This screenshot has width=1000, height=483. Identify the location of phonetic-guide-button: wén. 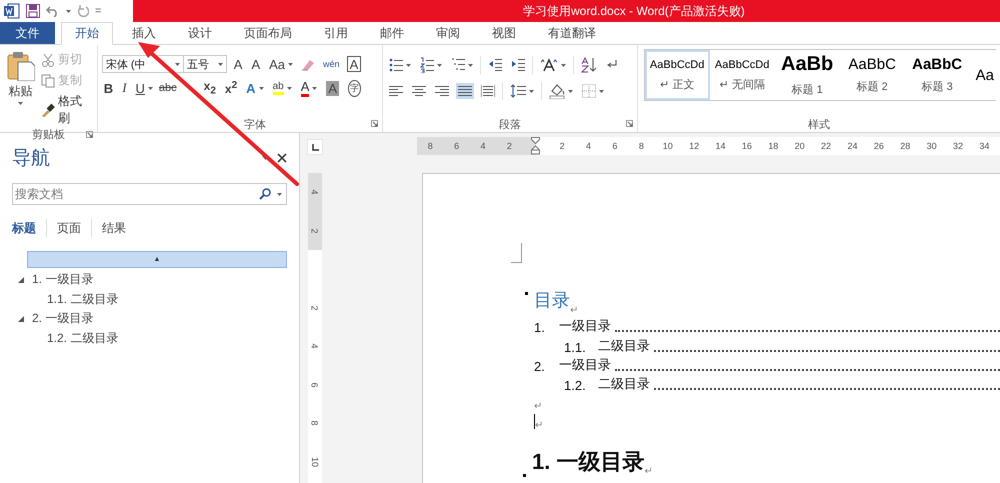
(331, 64).